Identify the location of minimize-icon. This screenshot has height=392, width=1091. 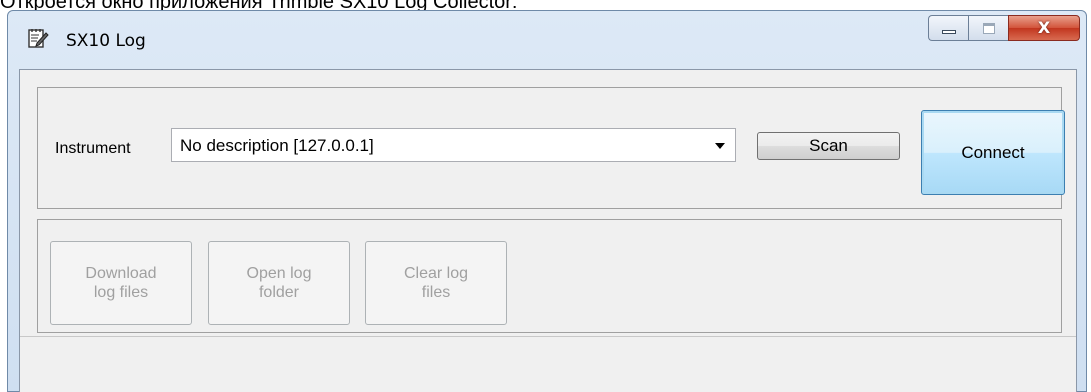
(949, 32).